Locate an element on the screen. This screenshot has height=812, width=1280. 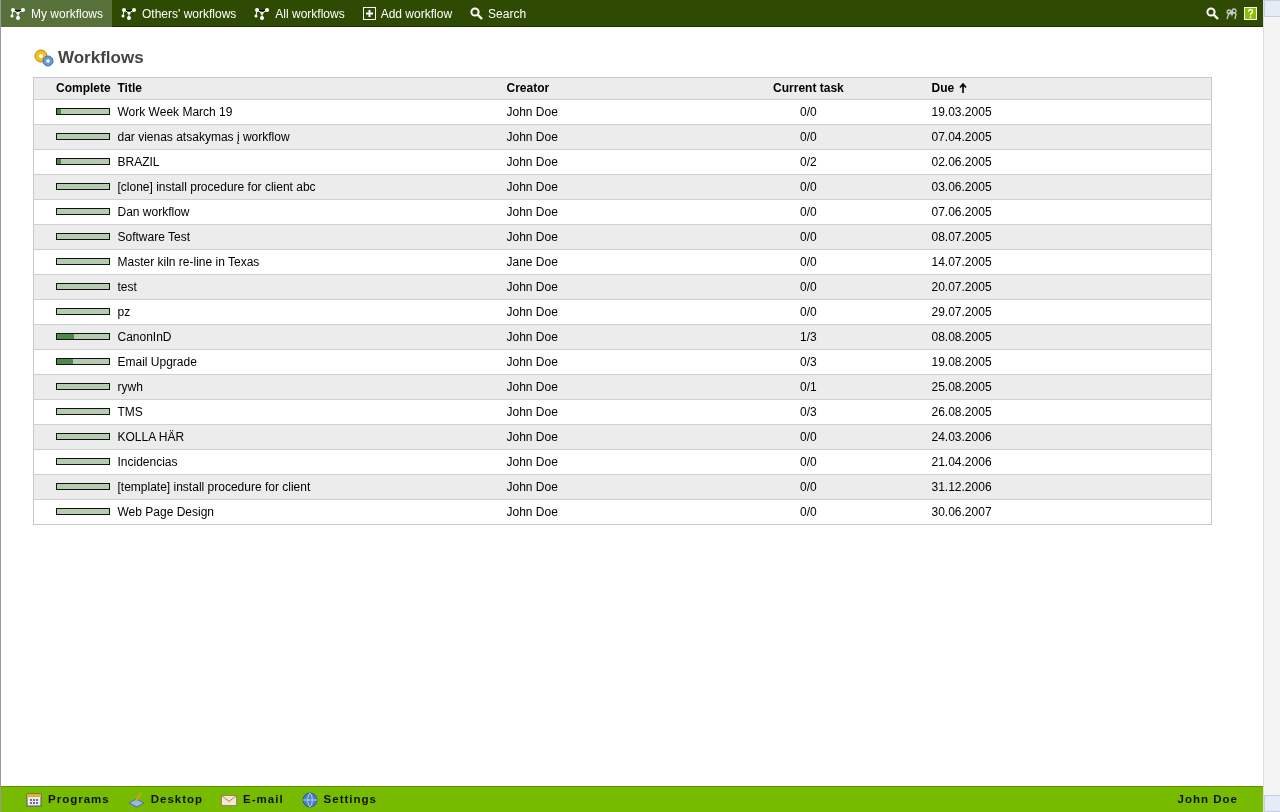
due-date: 24.03.2006 is located at coordinates (961, 436).